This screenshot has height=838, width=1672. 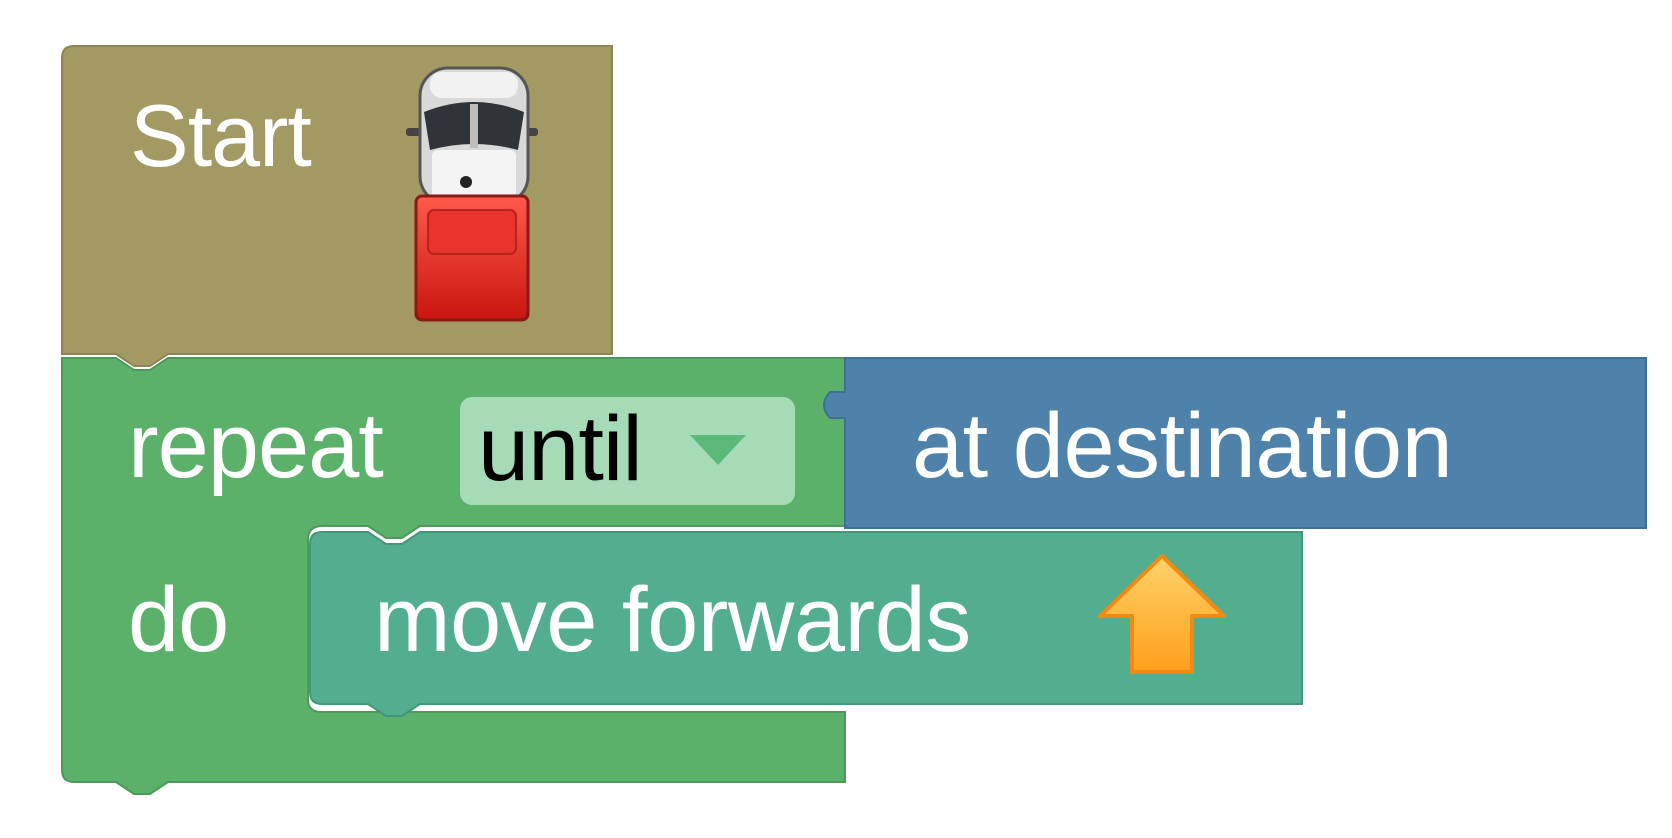 I want to click on repeat-label: repeat, so click(x=256, y=446).